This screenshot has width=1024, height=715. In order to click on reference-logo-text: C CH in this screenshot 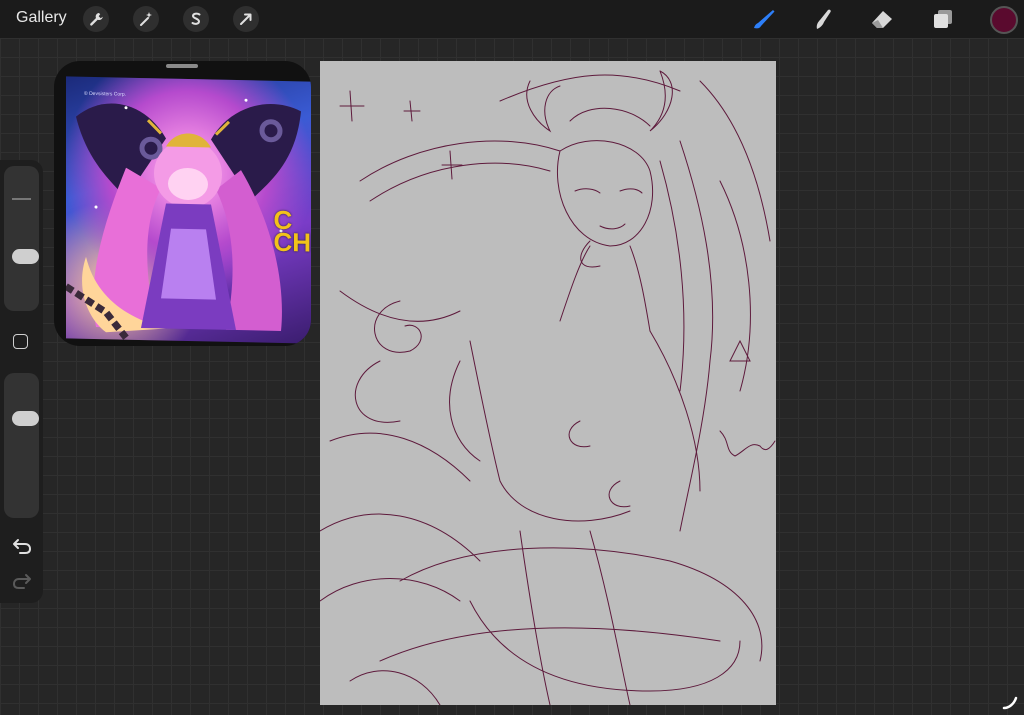, I will do `click(292, 231)`.